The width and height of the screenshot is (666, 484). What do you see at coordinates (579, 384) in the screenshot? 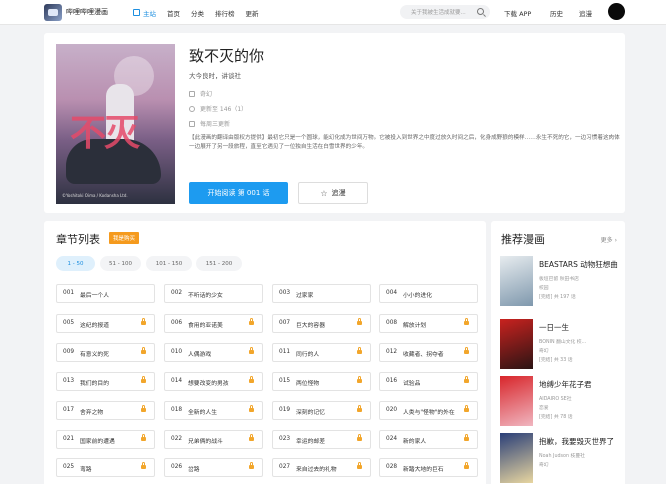
I see `recommend-name: 地缚少年花子君` at bounding box center [579, 384].